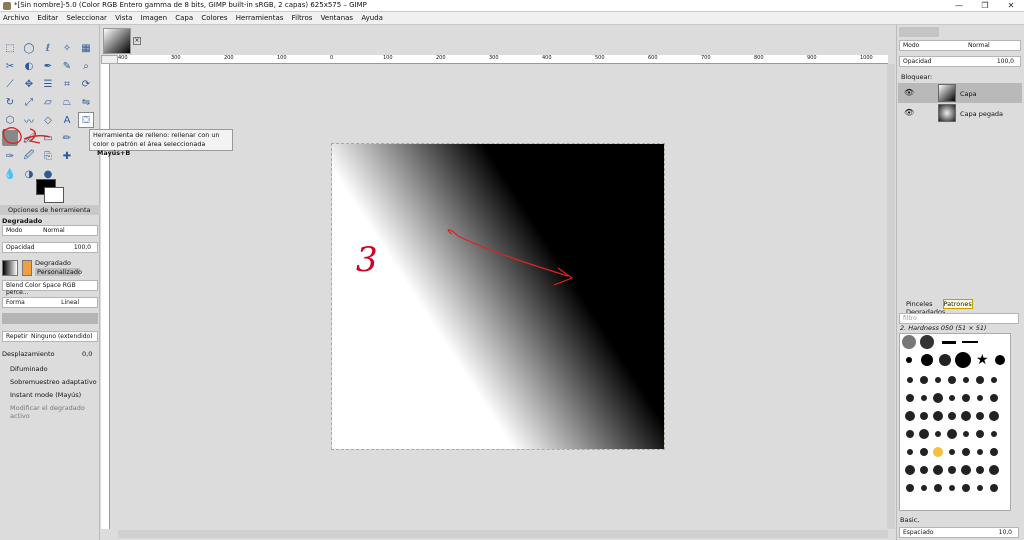 The image size is (1024, 540). Describe the element at coordinates (10, 268) in the screenshot. I see `gradient-preview` at that location.